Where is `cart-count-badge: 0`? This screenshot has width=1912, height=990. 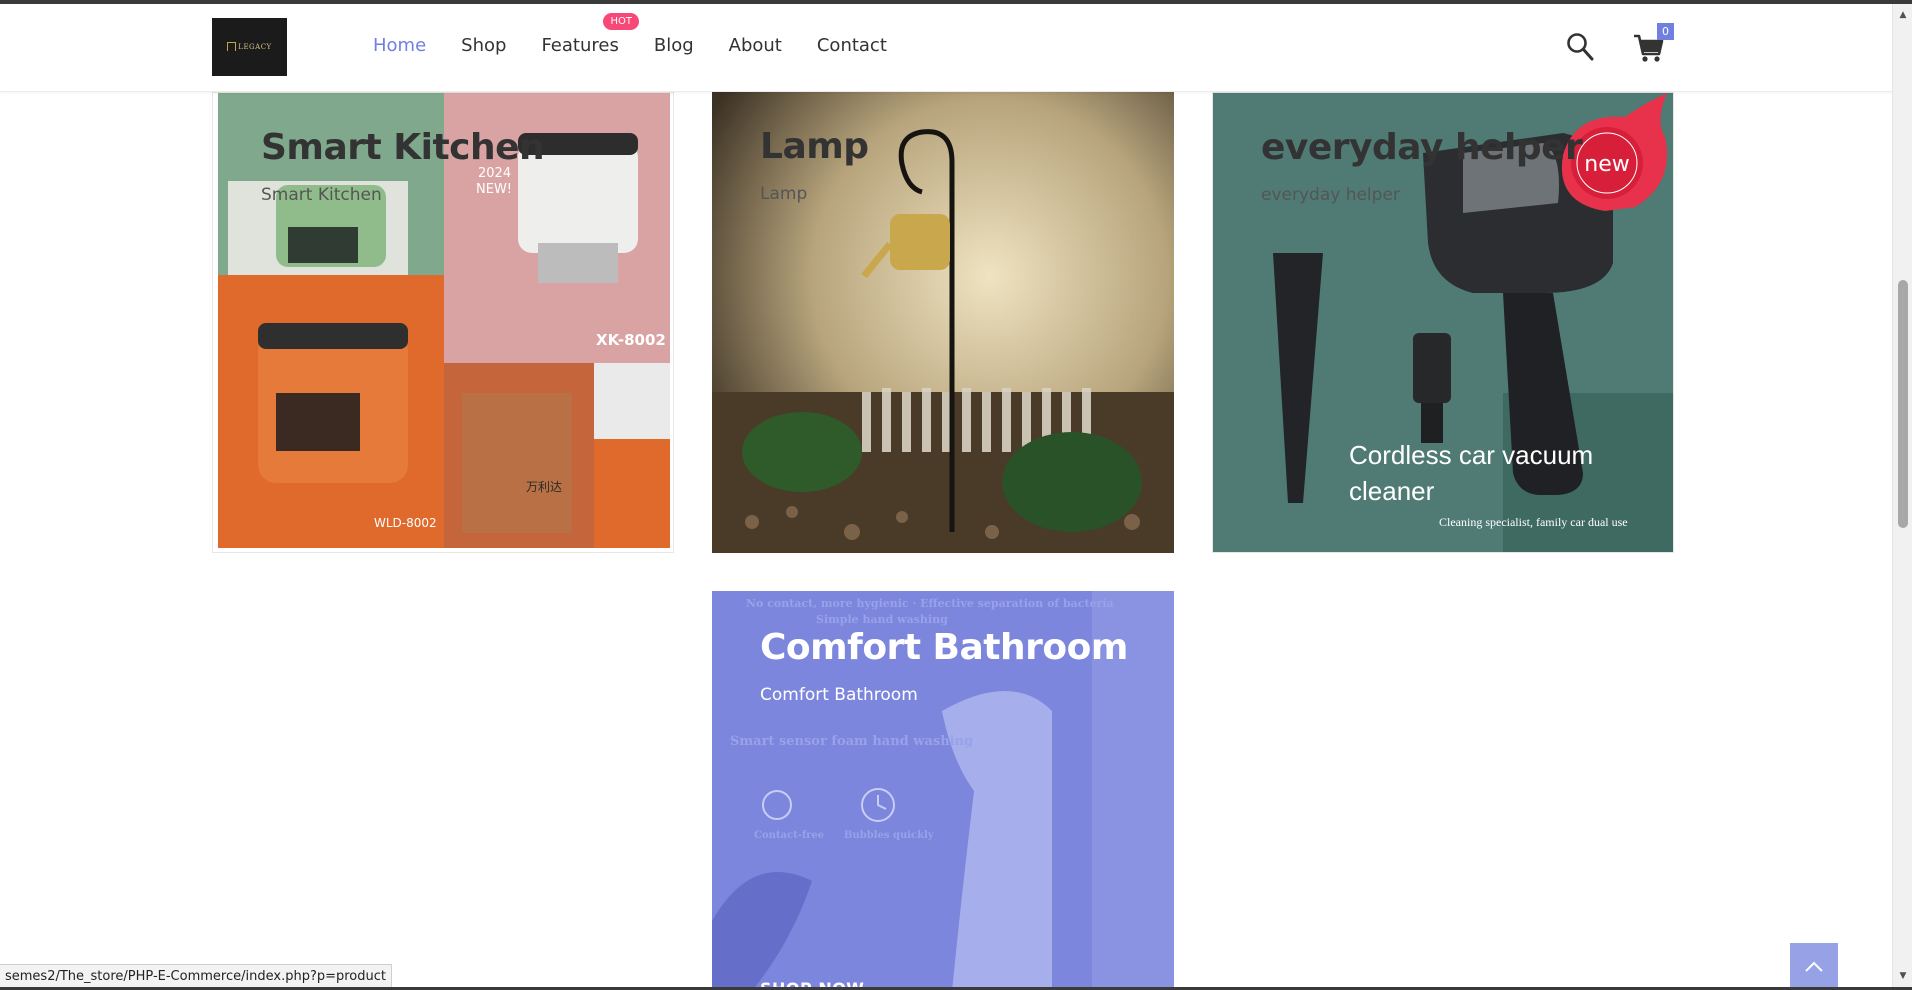 cart-count-badge: 0 is located at coordinates (1665, 31).